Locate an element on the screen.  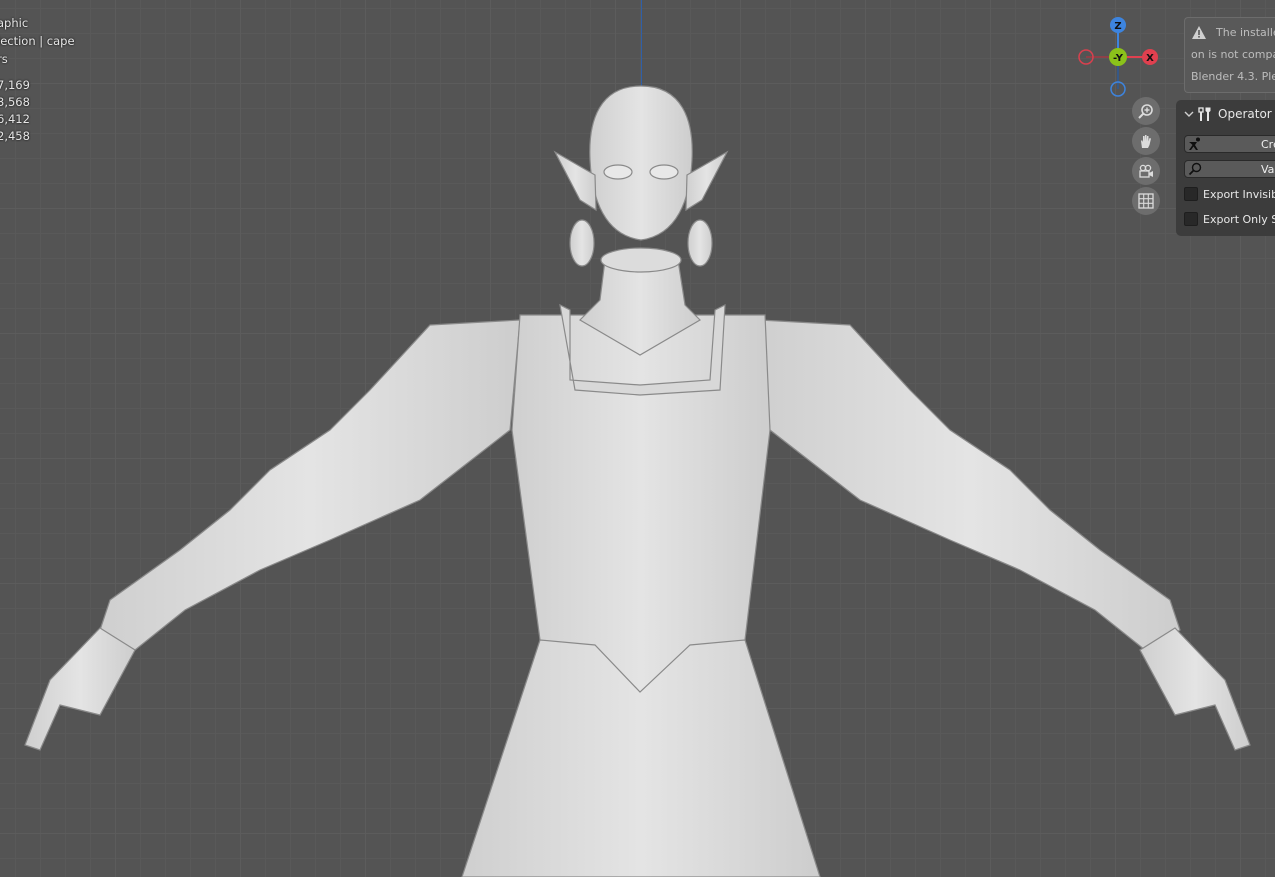
zoom-icon is located at coordinates (1145, 111).